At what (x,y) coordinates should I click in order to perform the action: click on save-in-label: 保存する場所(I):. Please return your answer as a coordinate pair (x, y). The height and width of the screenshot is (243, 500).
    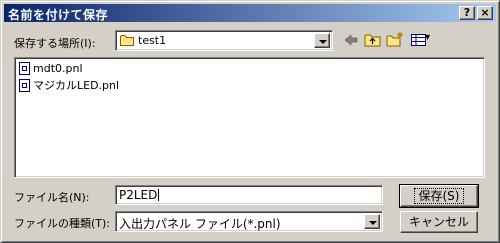
    Looking at the image, I should click on (55, 43).